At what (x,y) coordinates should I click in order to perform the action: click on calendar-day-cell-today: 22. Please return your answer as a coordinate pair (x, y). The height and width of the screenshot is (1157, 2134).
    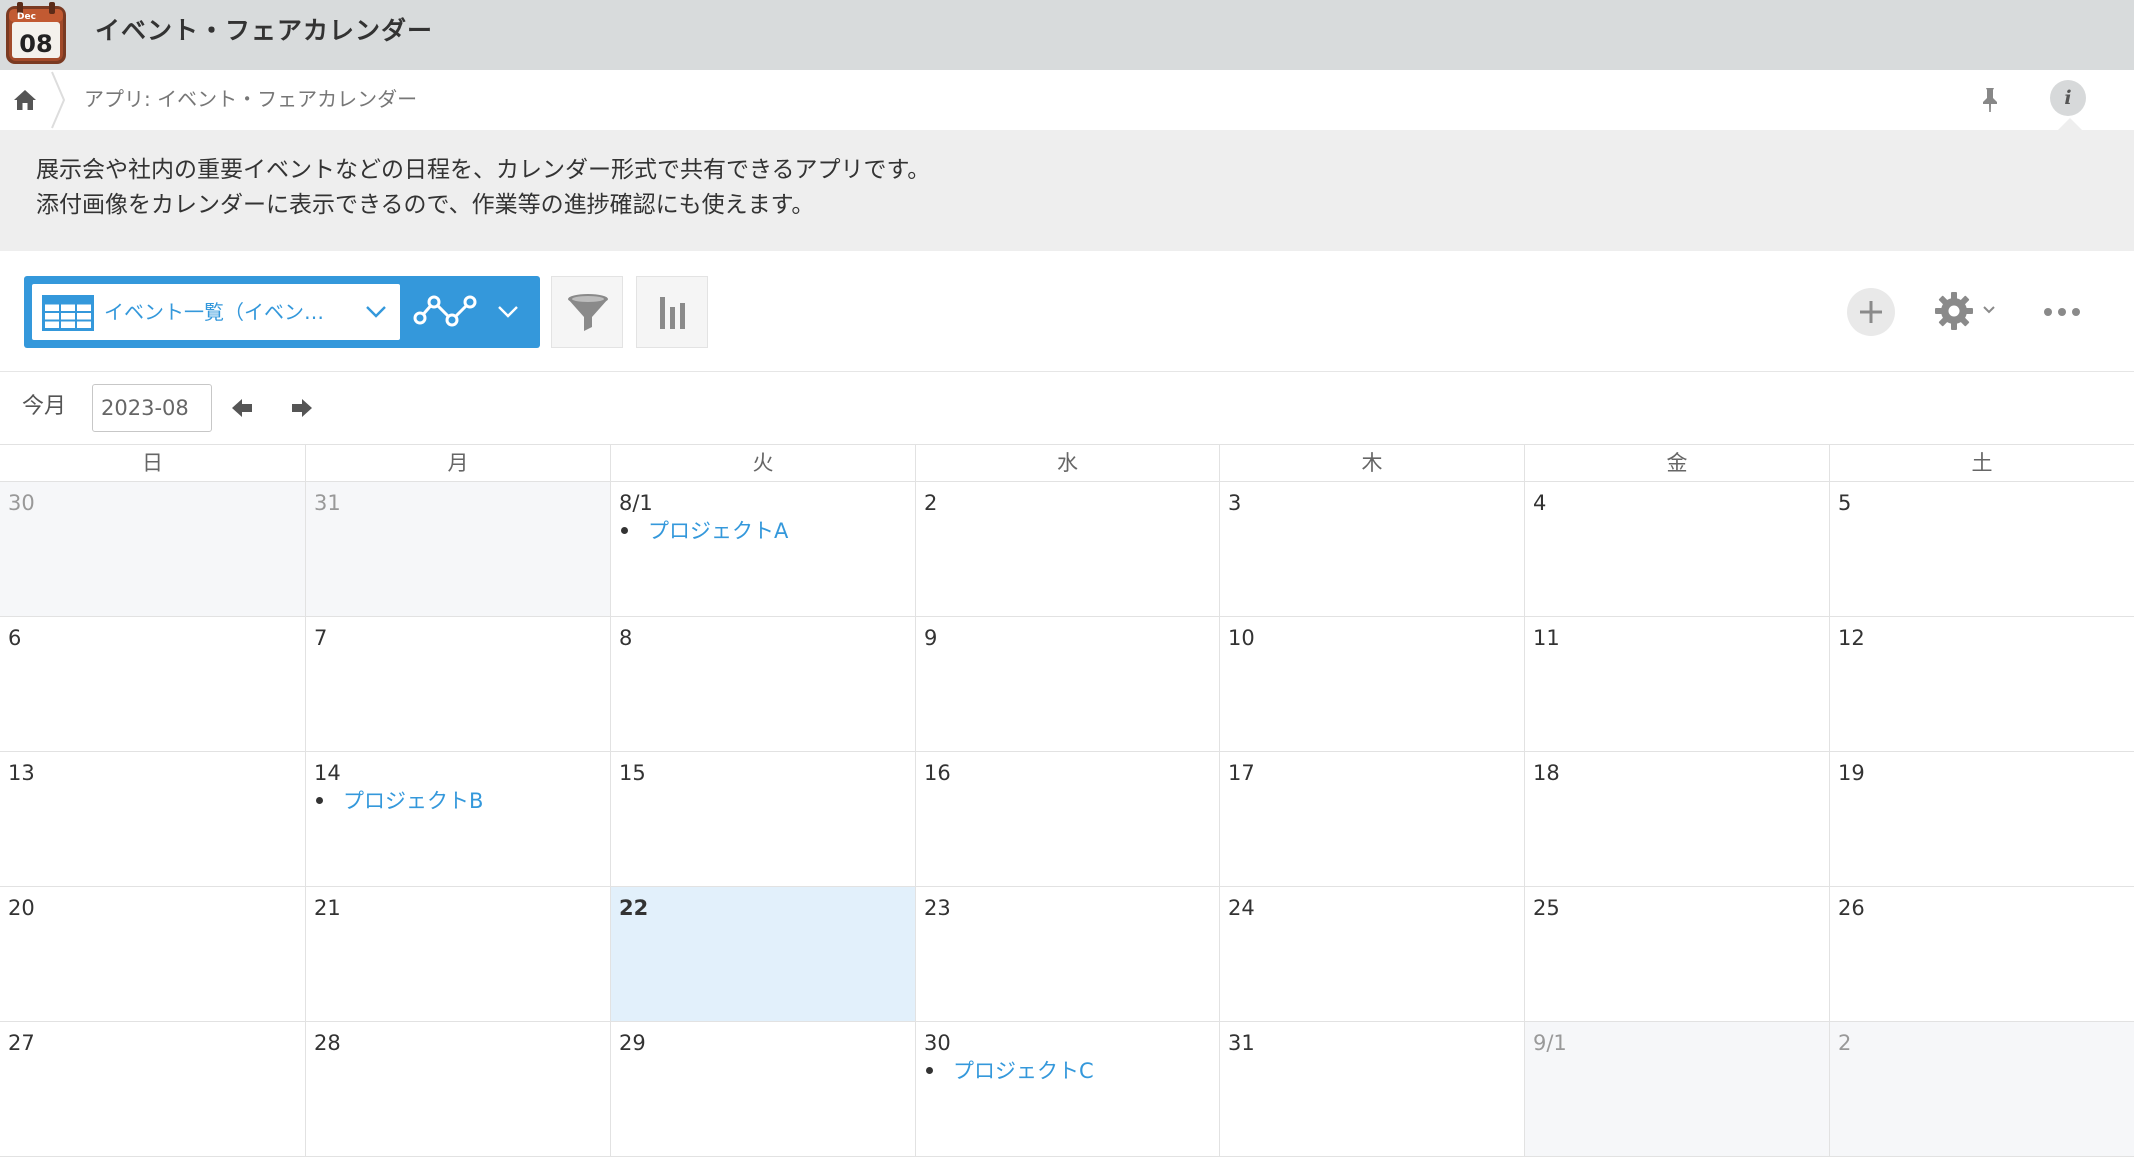
    Looking at the image, I should click on (762, 954).